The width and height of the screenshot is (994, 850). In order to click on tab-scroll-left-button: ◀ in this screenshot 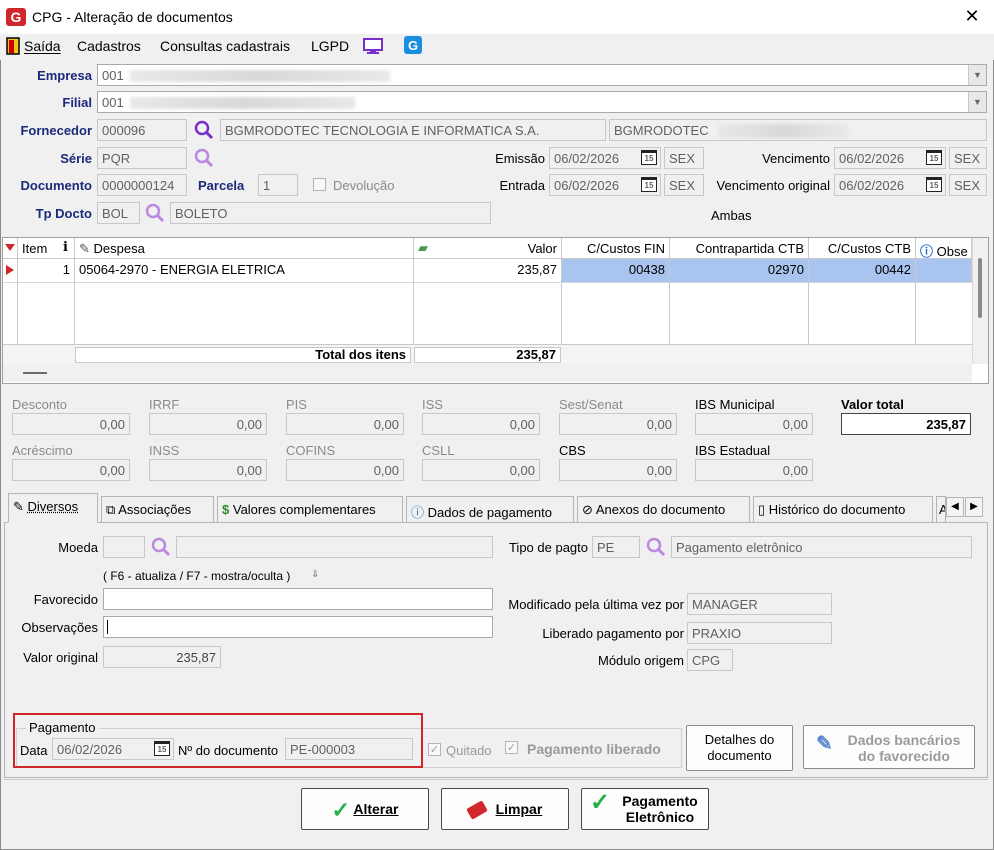, I will do `click(955, 507)`.